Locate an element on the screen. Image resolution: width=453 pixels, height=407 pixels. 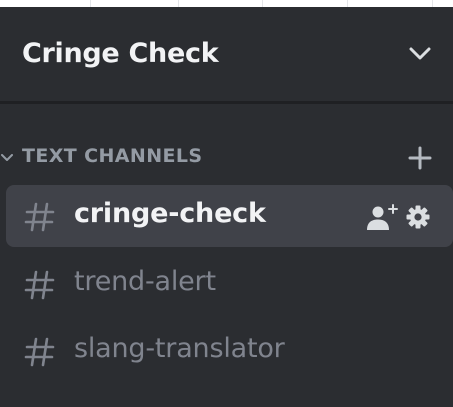
channel-actions is located at coordinates (400, 217).